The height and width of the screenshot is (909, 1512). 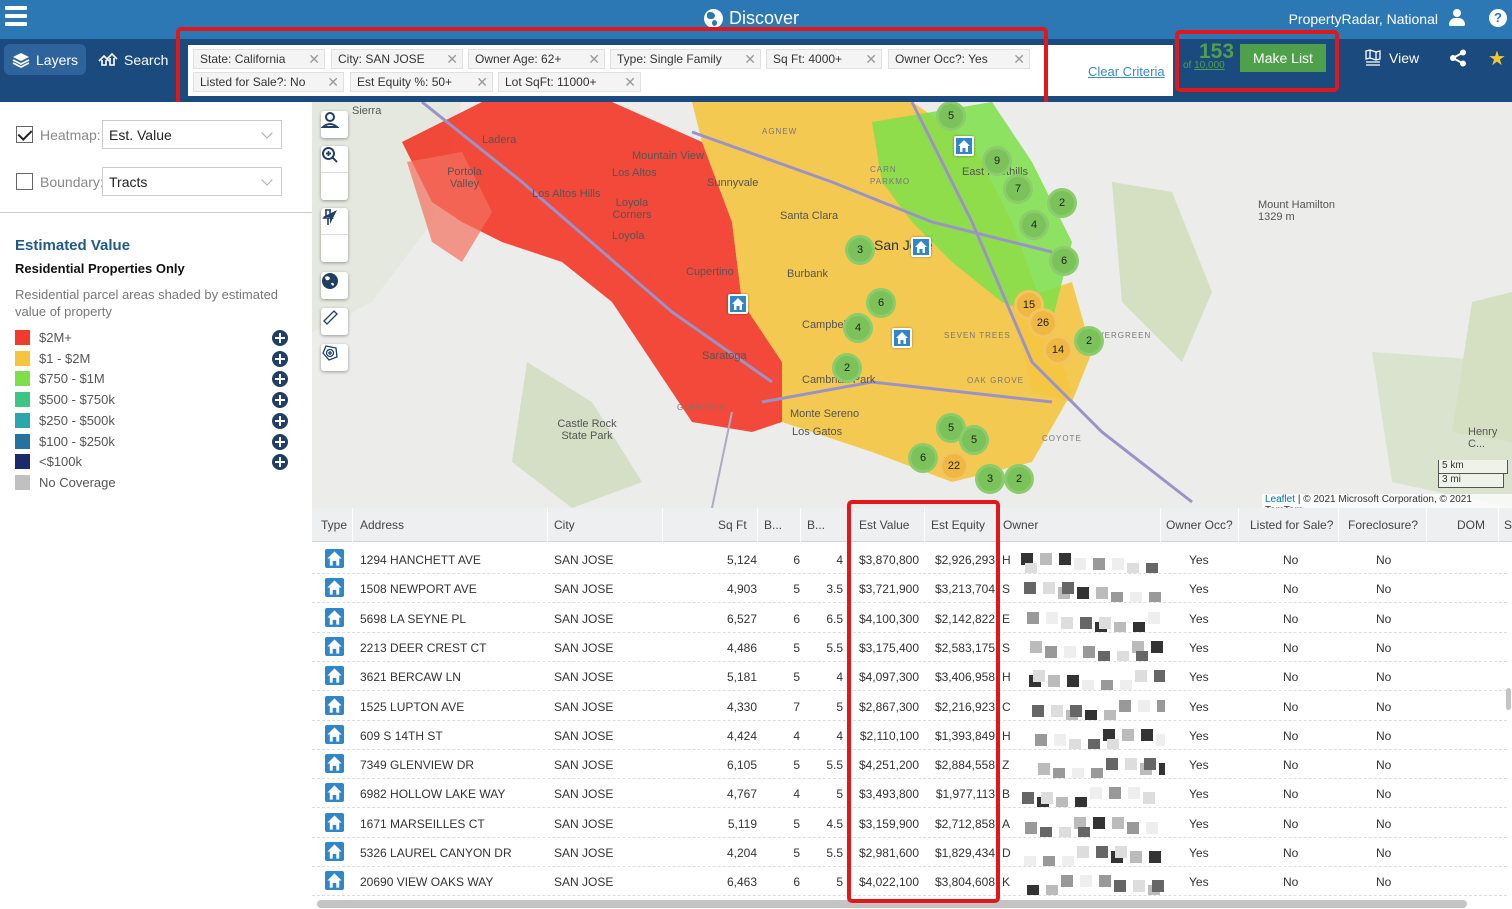 I want to click on column-header-address: Address, so click(x=382, y=525).